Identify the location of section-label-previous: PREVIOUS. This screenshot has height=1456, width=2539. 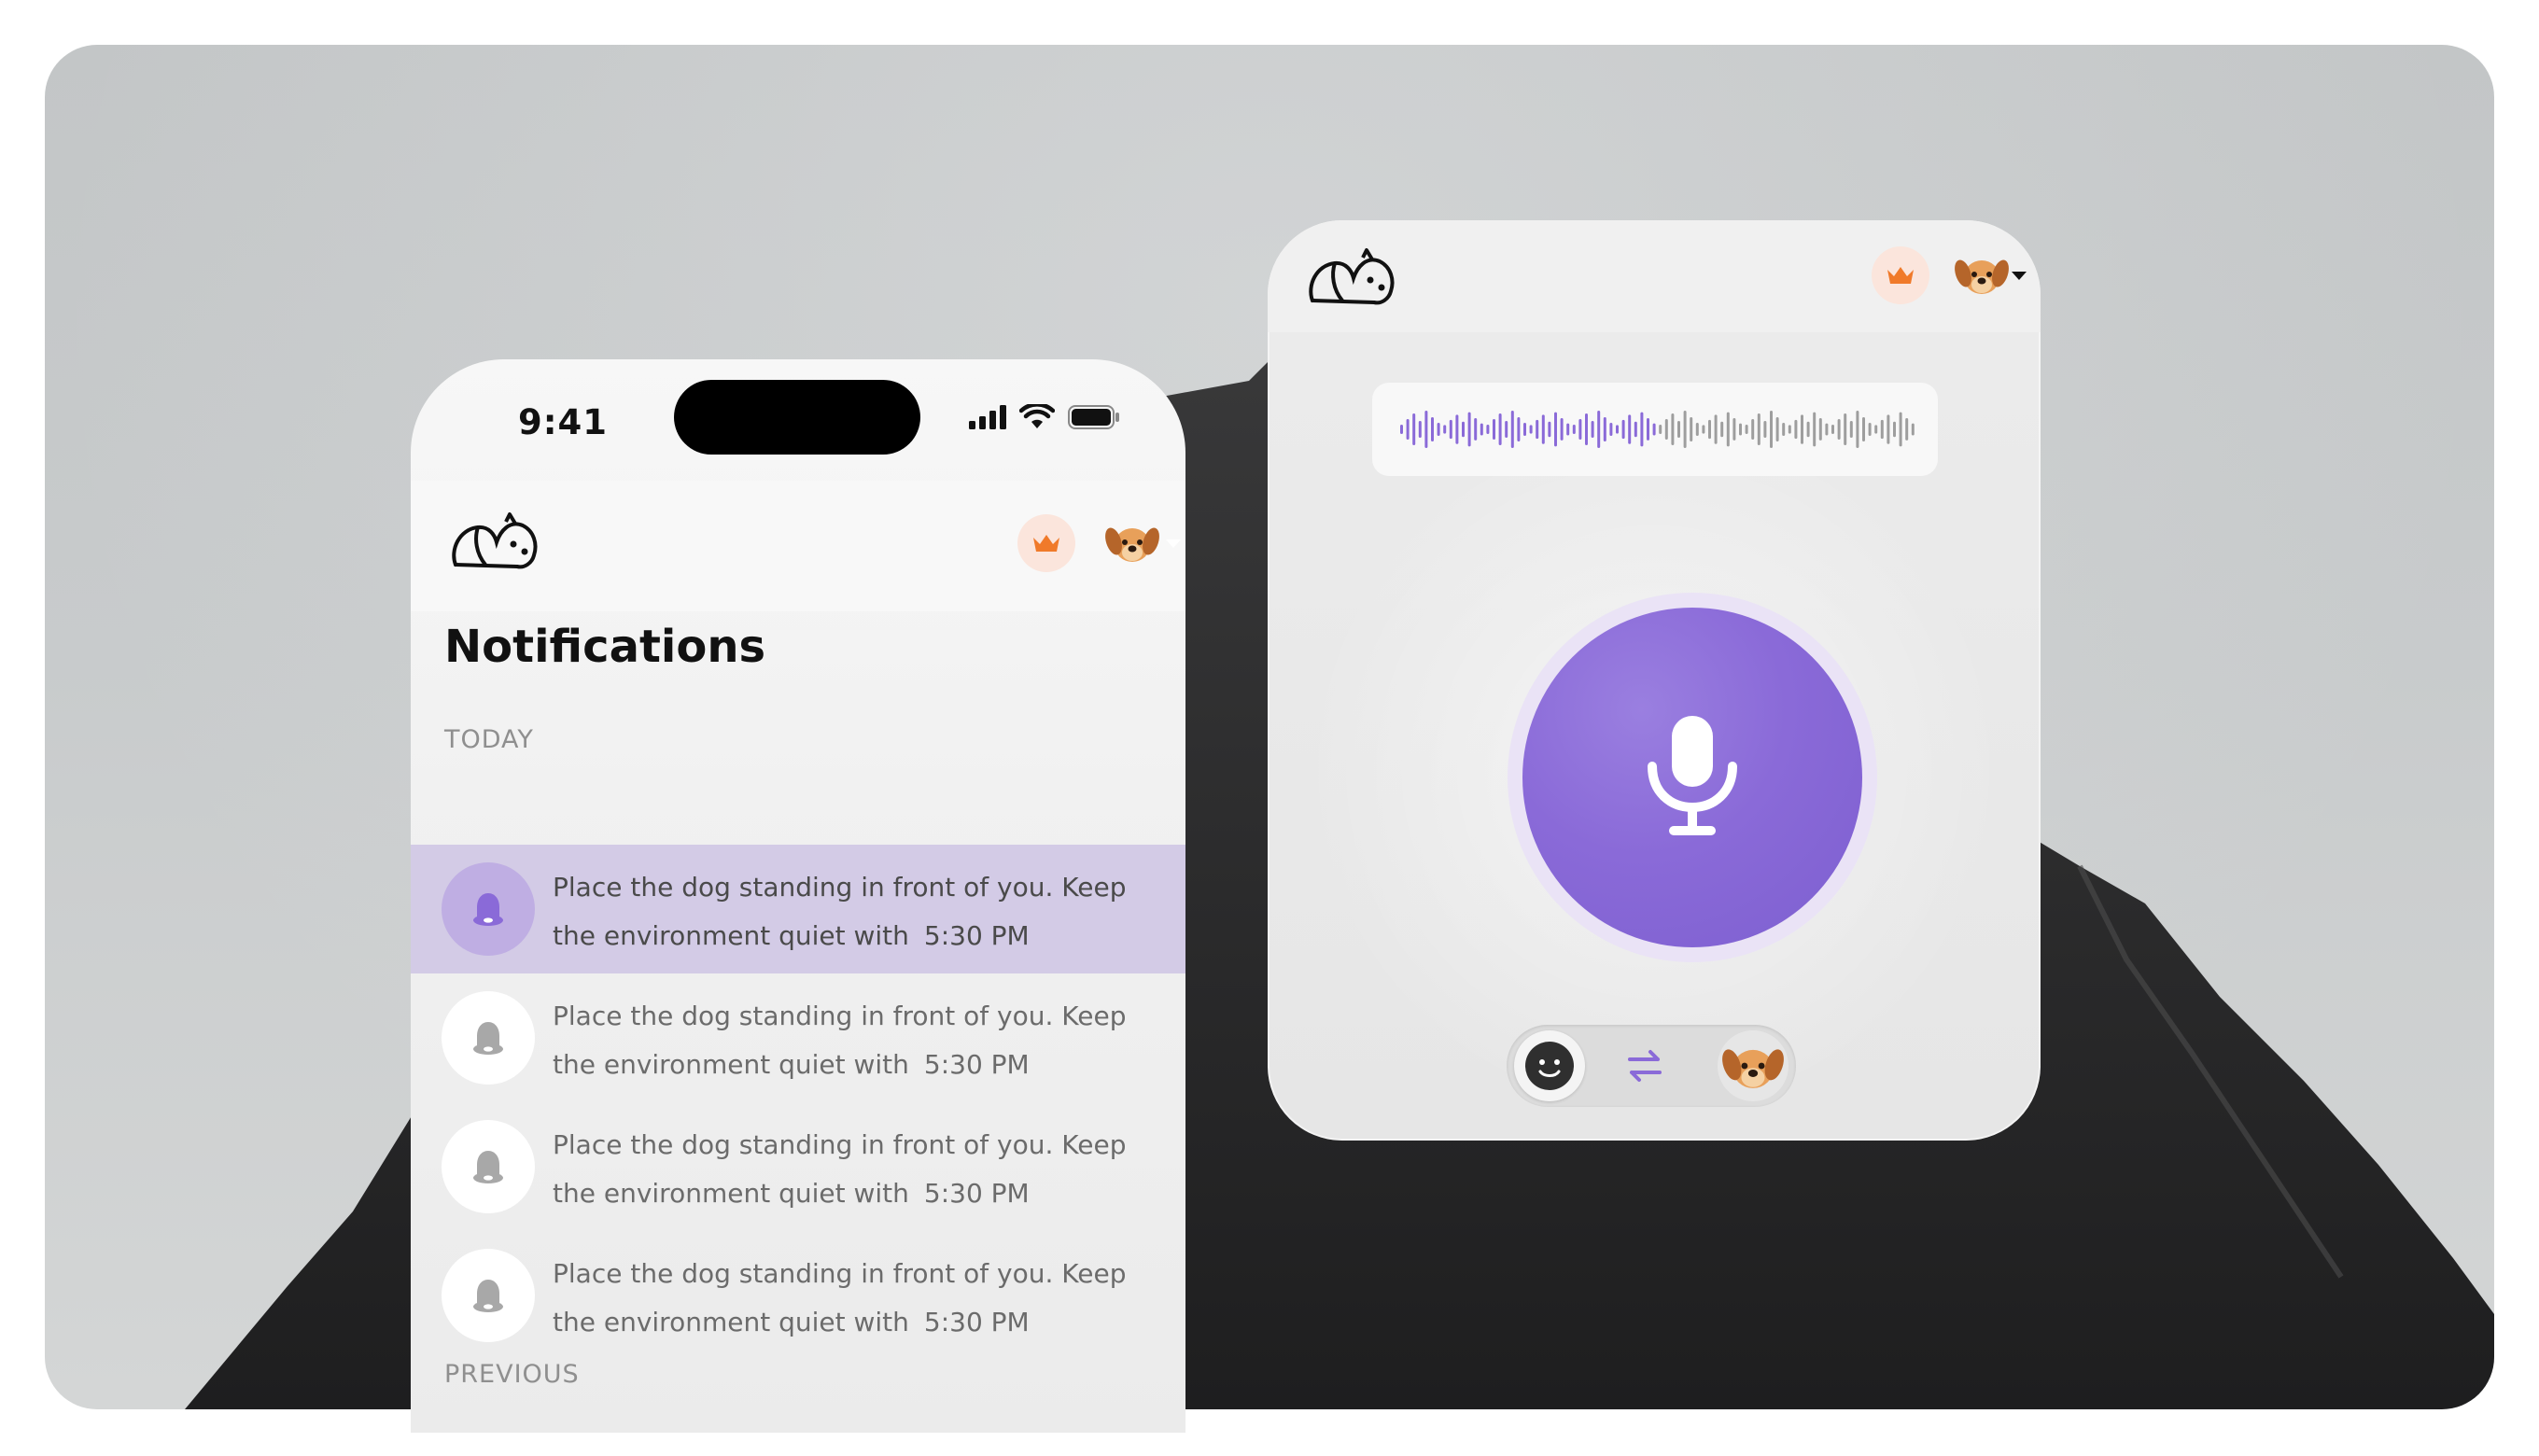
(512, 1374).